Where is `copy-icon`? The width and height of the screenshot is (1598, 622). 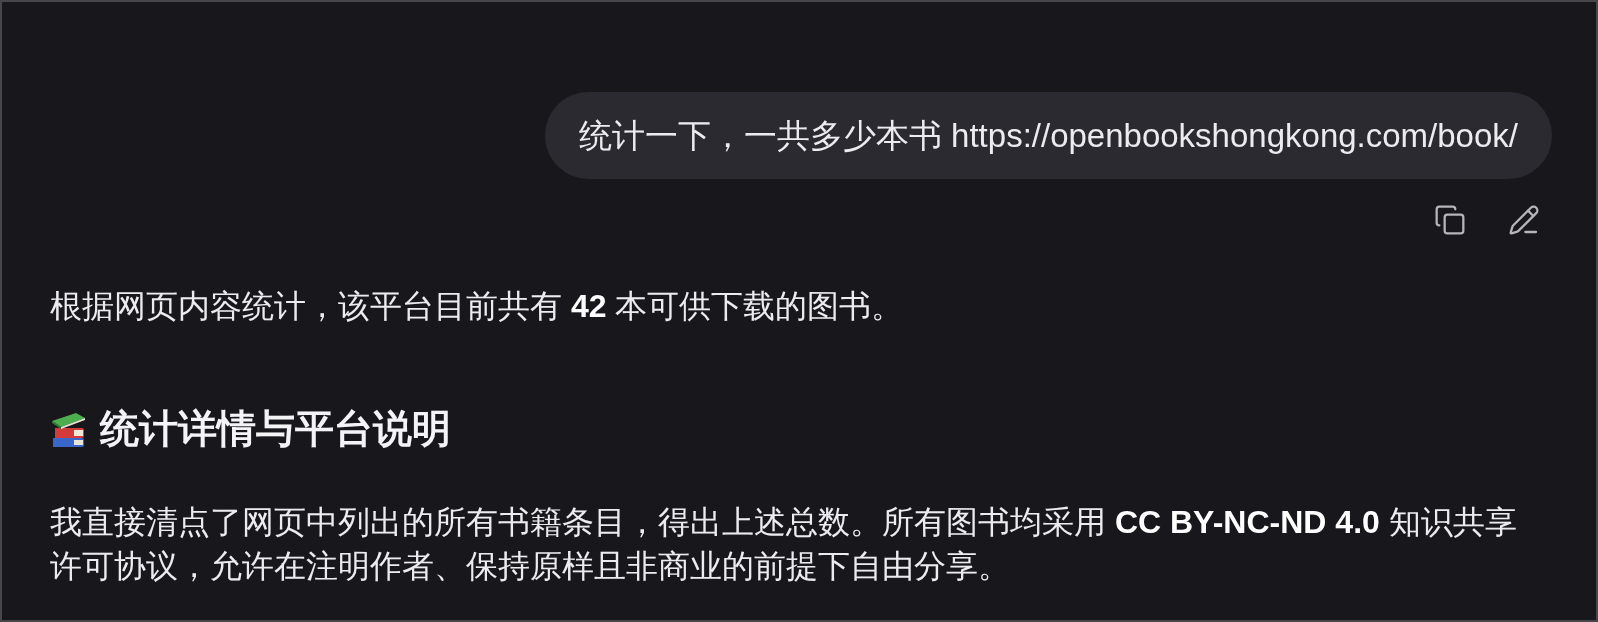 copy-icon is located at coordinates (1450, 220).